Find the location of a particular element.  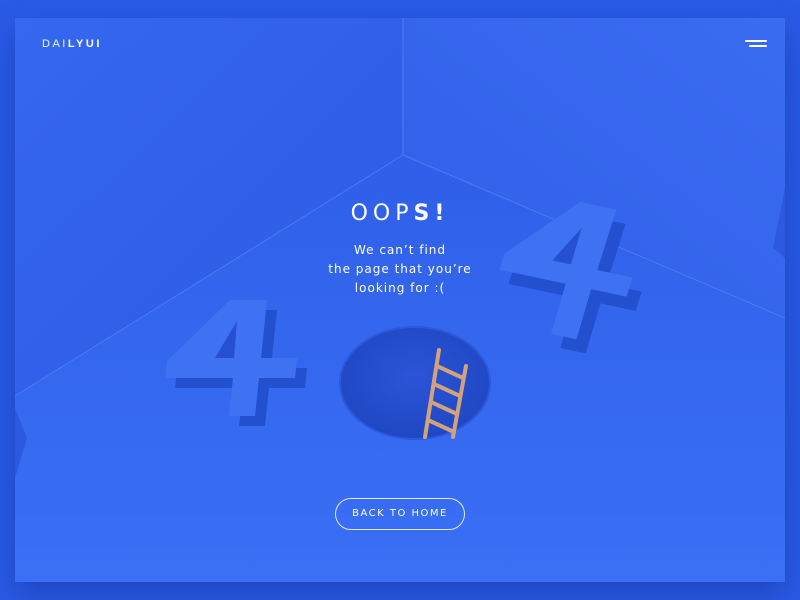

menu-line-top is located at coordinates (756, 41).